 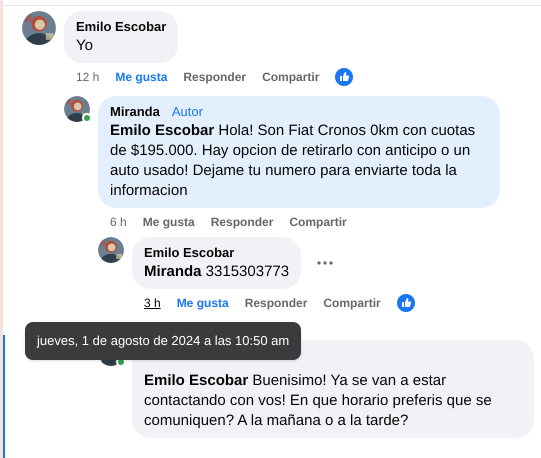 What do you see at coordinates (318, 401) in the screenshot?
I see `comment-text: Emilo Escobar Buenisimo! Ya se van a estar contactando con vos! En que horario preferis que se comuniquen? A la mañana o a la tarde?` at bounding box center [318, 401].